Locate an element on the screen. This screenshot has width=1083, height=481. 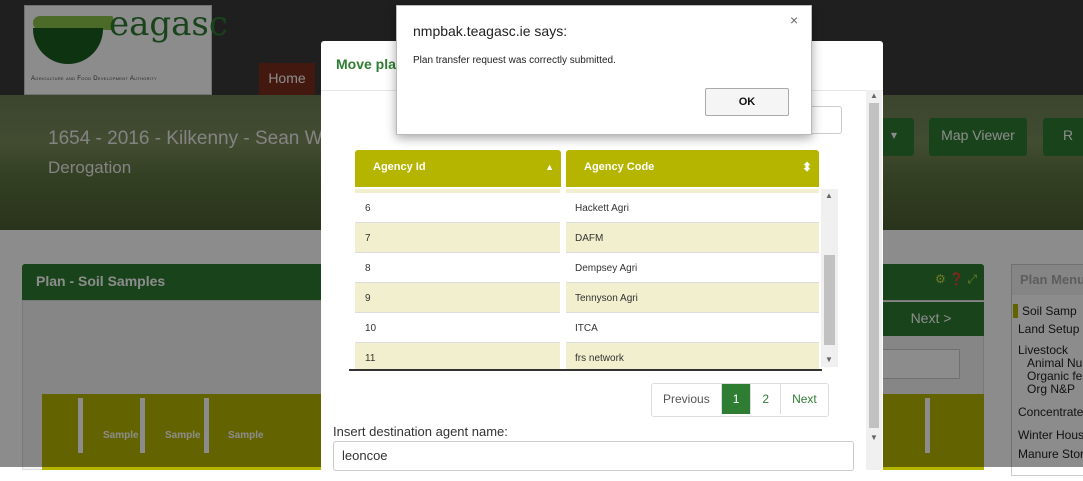
agency-id-cell: 10 is located at coordinates (371, 328).